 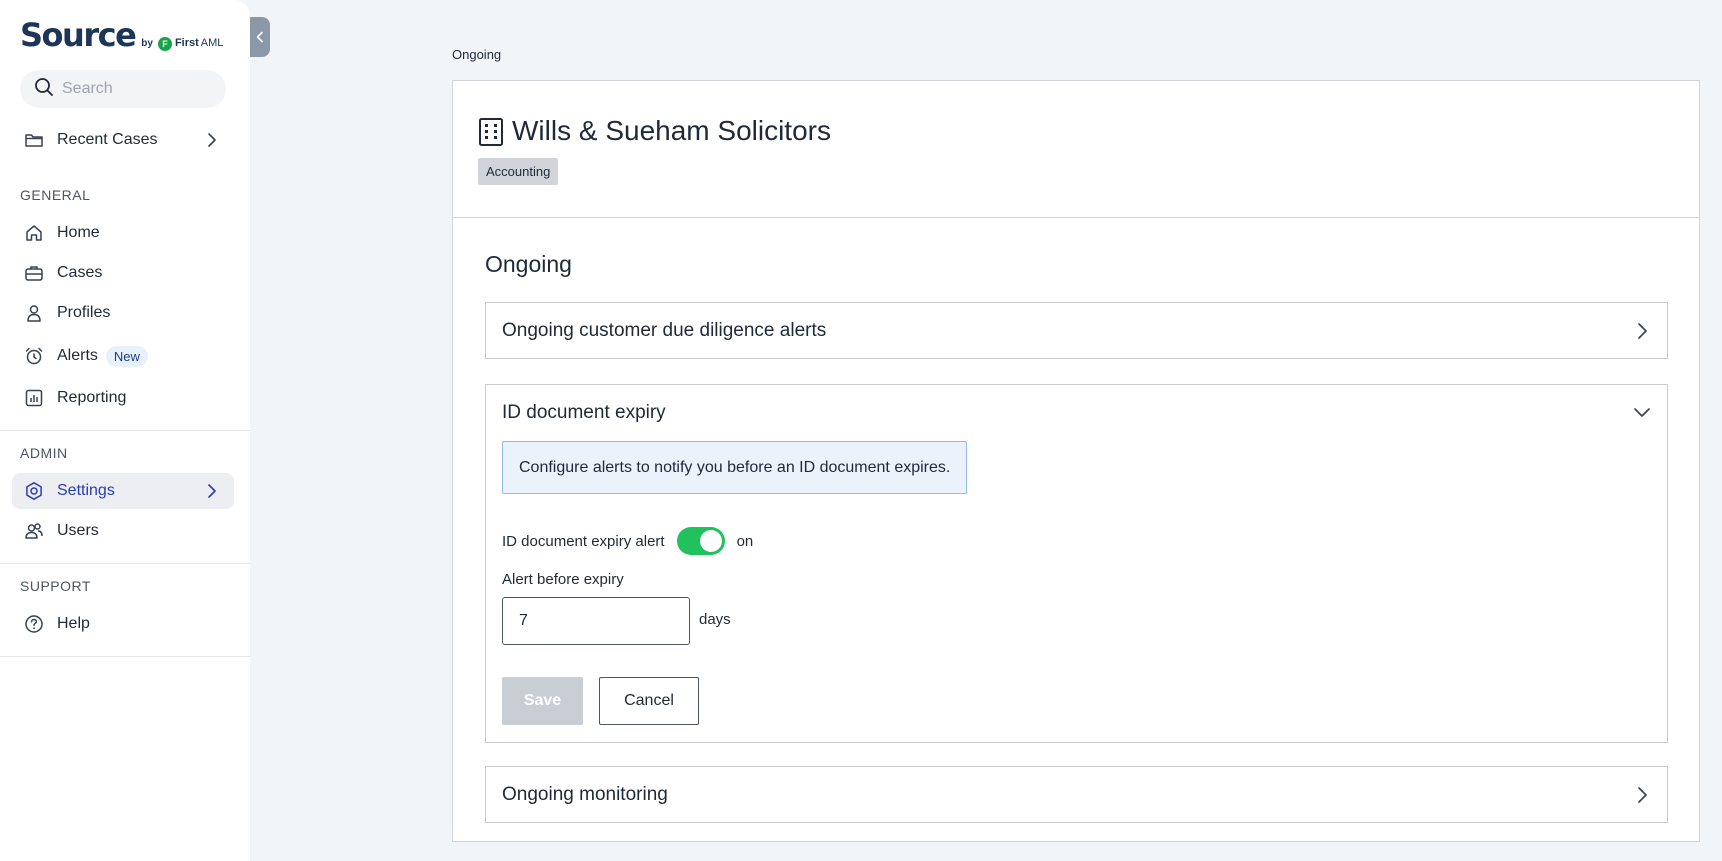 What do you see at coordinates (123, 491) in the screenshot?
I see `sidebar-item-settings: Settings` at bounding box center [123, 491].